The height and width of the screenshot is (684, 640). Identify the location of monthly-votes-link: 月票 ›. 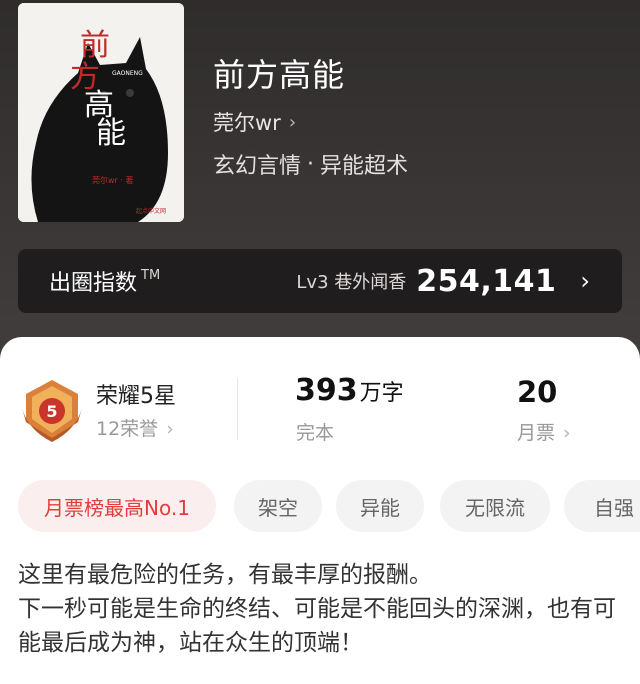
(544, 431).